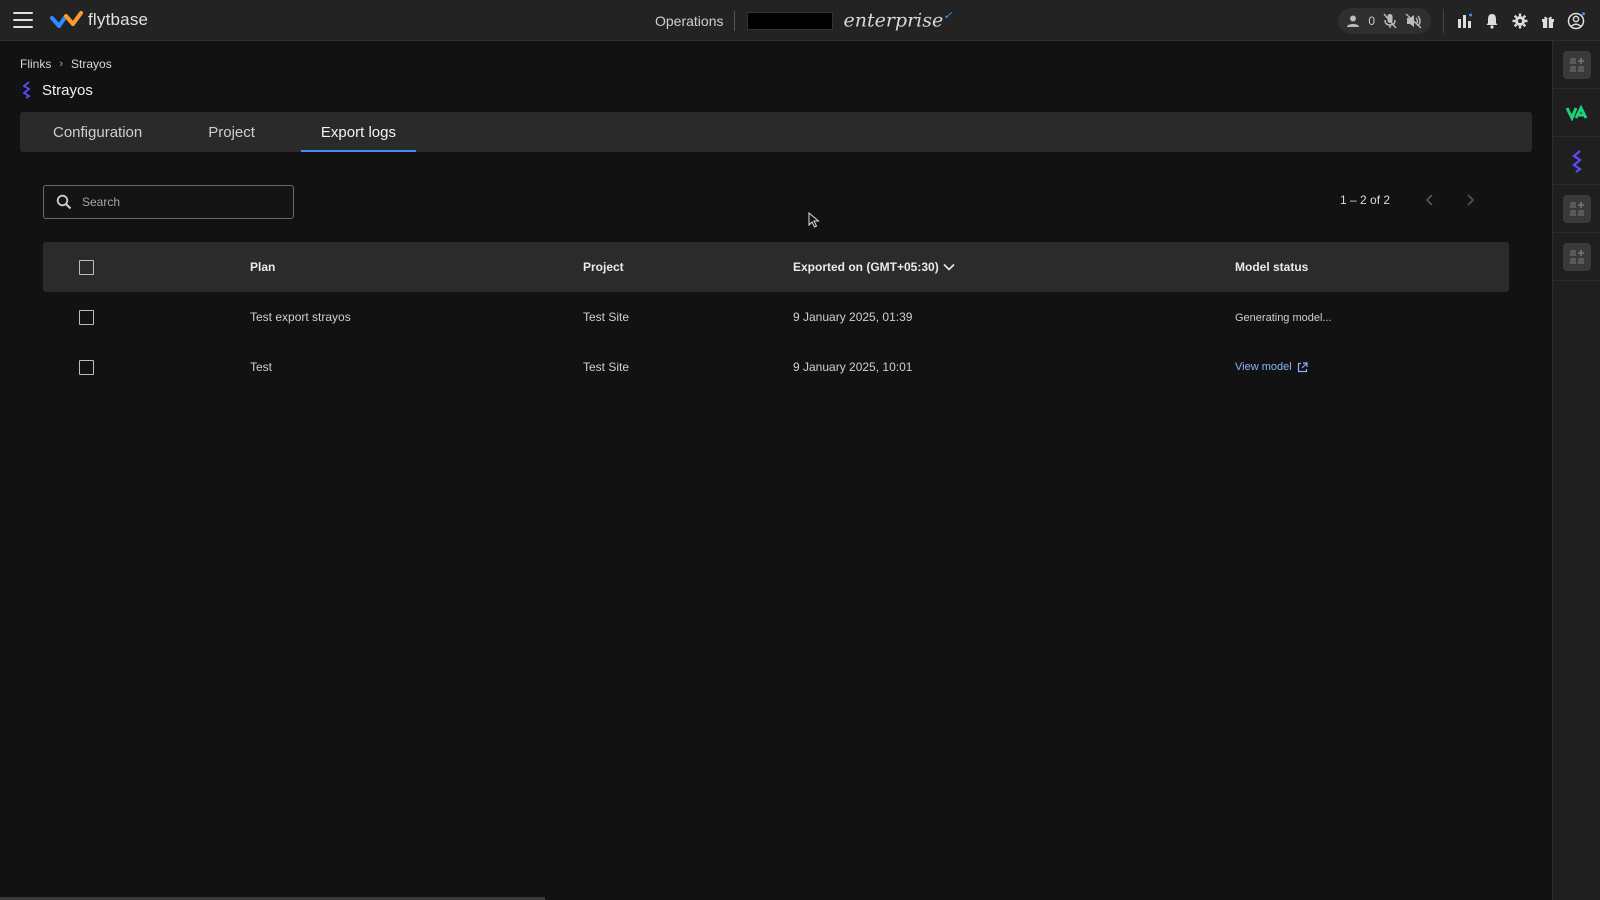 The height and width of the screenshot is (900, 1600). I want to click on view-model-link: View model, so click(1372, 367).